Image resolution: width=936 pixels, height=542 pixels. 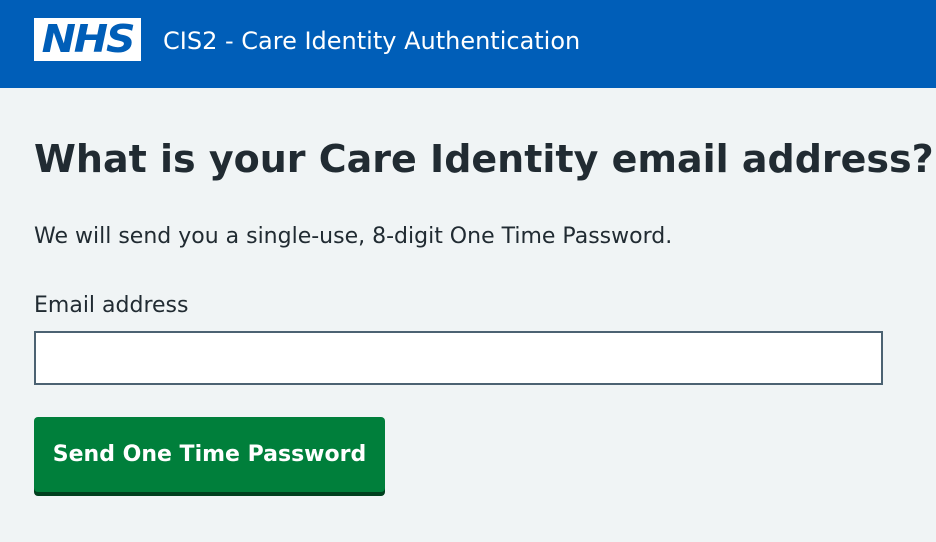 What do you see at coordinates (209, 454) in the screenshot?
I see `send-otp-button: Send One Time Password` at bounding box center [209, 454].